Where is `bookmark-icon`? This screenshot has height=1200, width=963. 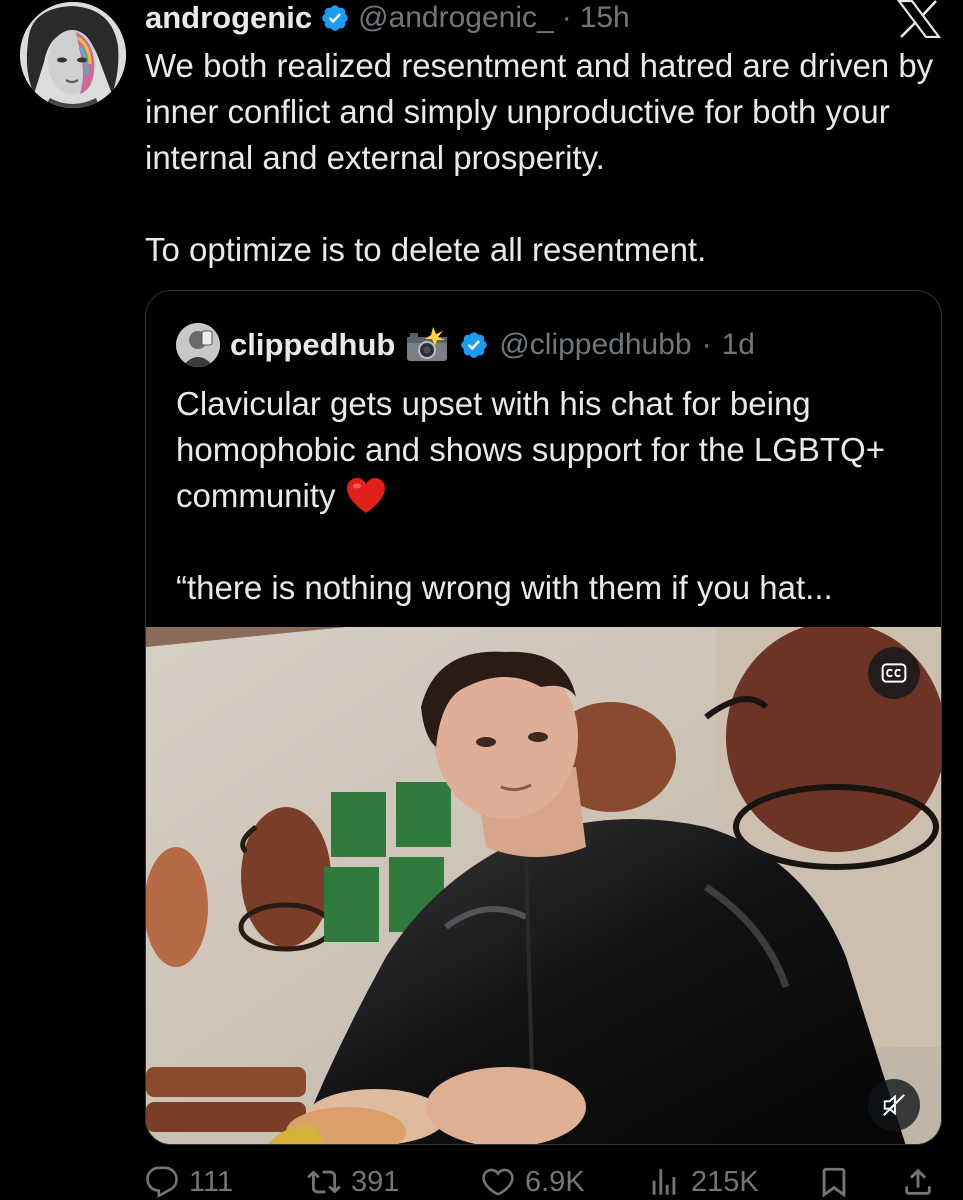 bookmark-icon is located at coordinates (834, 1182).